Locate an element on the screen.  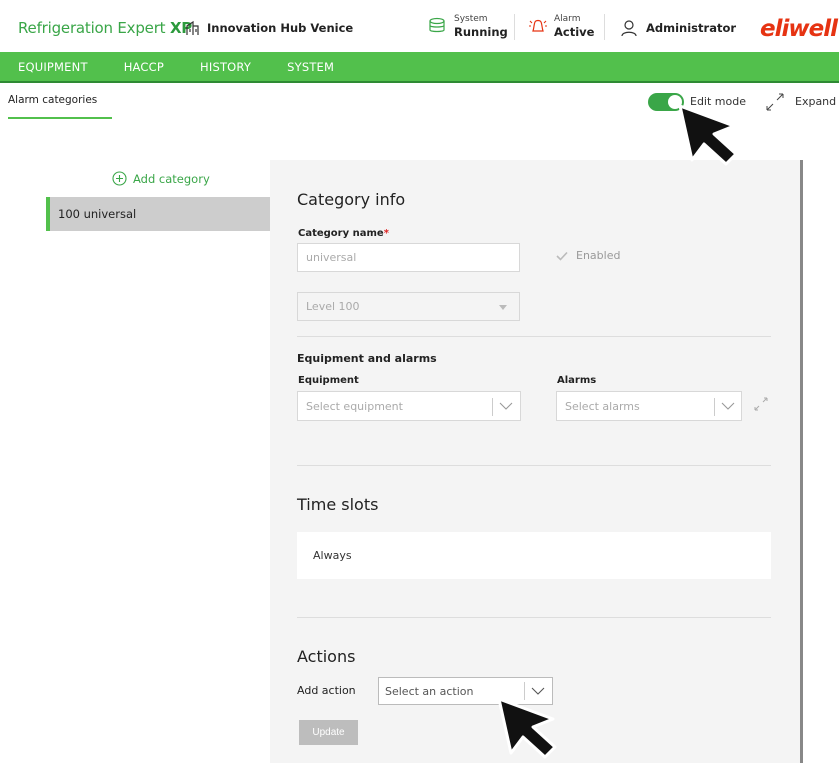
category-name-label-text: Category name is located at coordinates (341, 233).